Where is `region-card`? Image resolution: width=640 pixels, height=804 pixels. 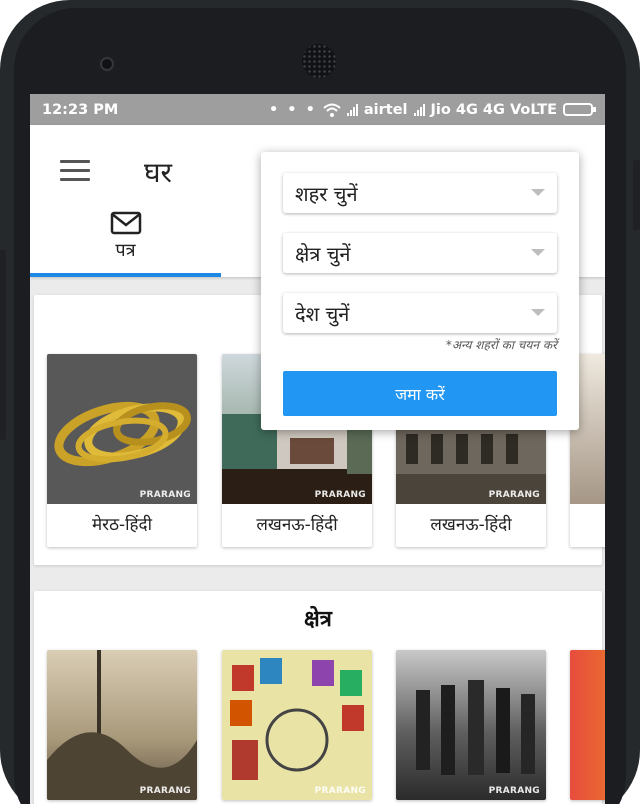
region-card is located at coordinates (587, 725).